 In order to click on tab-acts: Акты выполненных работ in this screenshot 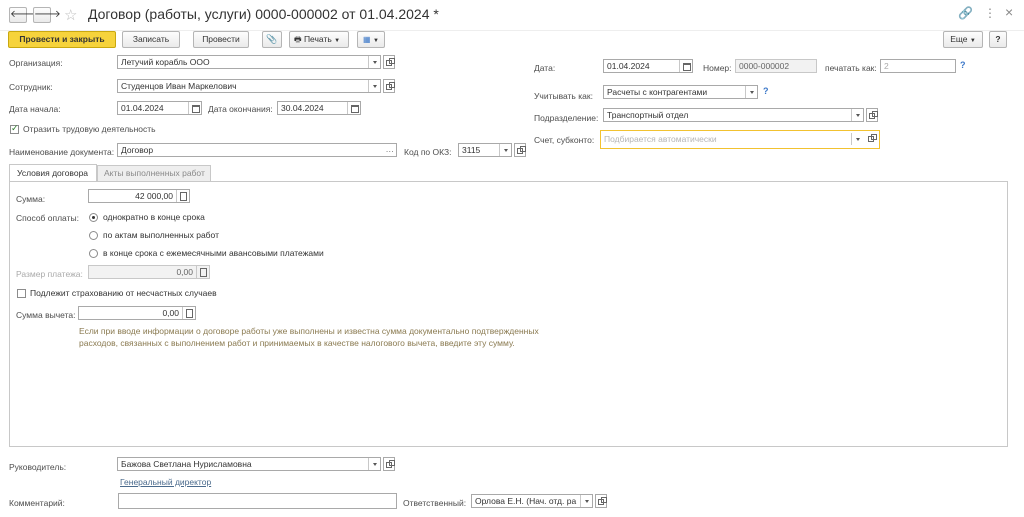, I will do `click(154, 173)`.